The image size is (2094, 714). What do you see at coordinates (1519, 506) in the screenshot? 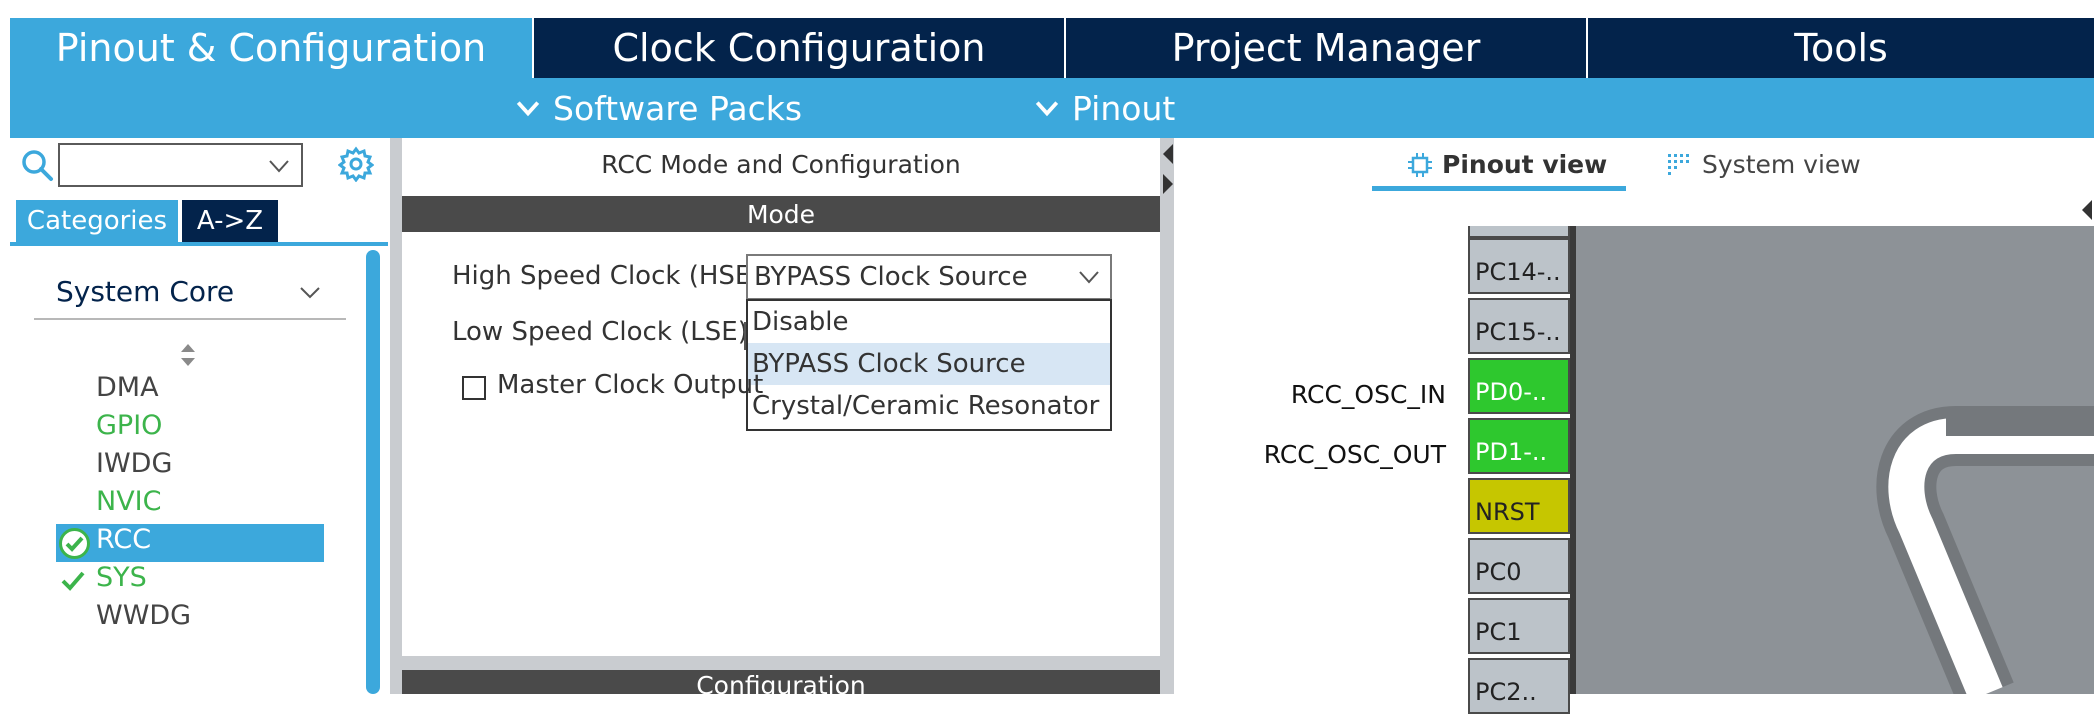
I see `pin-nrst: NRST` at bounding box center [1519, 506].